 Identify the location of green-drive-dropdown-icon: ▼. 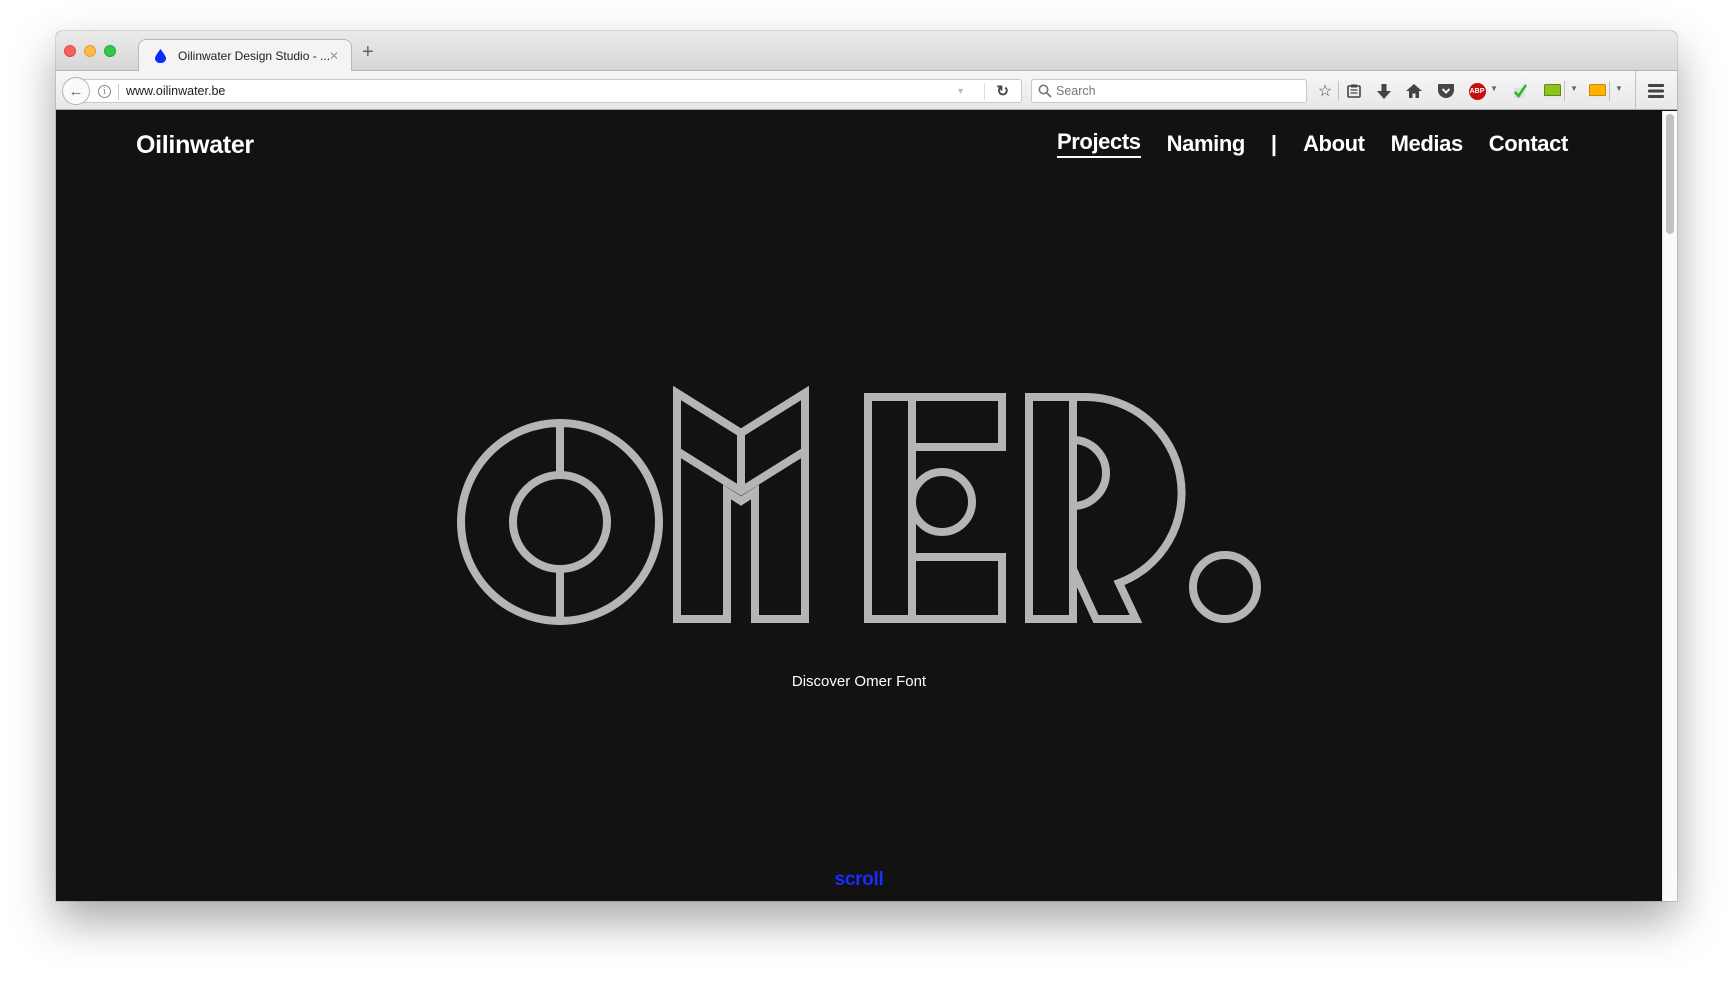
(1574, 88).